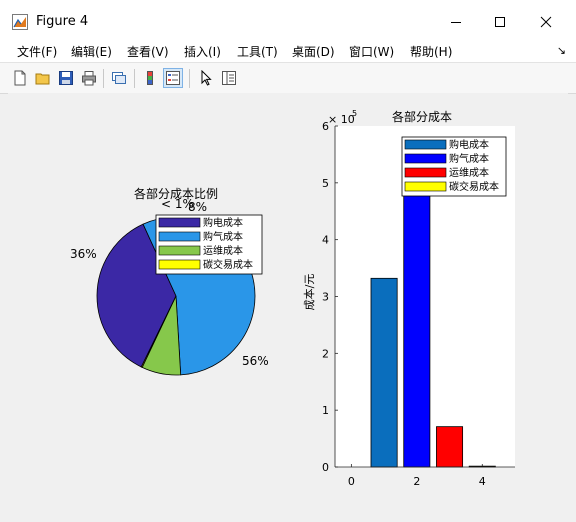 This screenshot has width=576, height=522. What do you see at coordinates (223, 250) in the screenshot?
I see `pie-legend-label-2: 运维成本` at bounding box center [223, 250].